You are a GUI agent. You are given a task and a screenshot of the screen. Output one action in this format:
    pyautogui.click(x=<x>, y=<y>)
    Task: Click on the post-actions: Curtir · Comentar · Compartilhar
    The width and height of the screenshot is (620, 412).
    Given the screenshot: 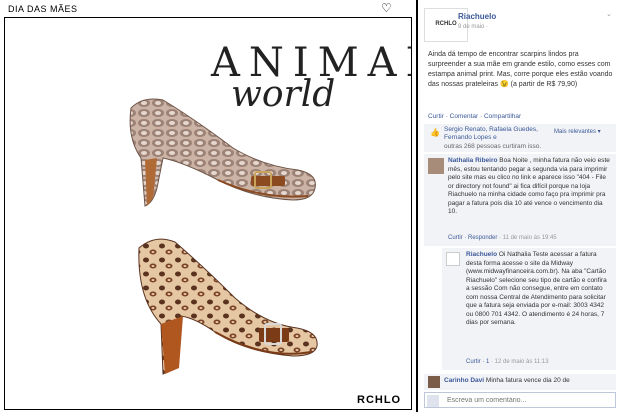 What is the action you would take?
    pyautogui.click(x=474, y=116)
    